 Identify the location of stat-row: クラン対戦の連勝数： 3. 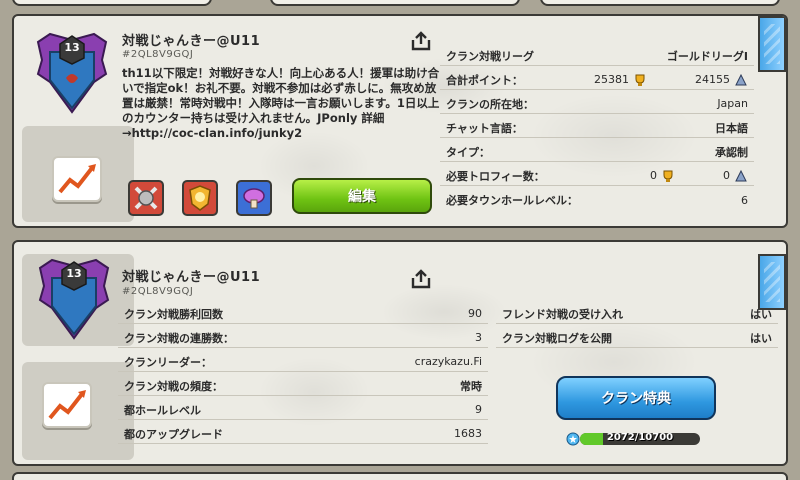
(303, 338).